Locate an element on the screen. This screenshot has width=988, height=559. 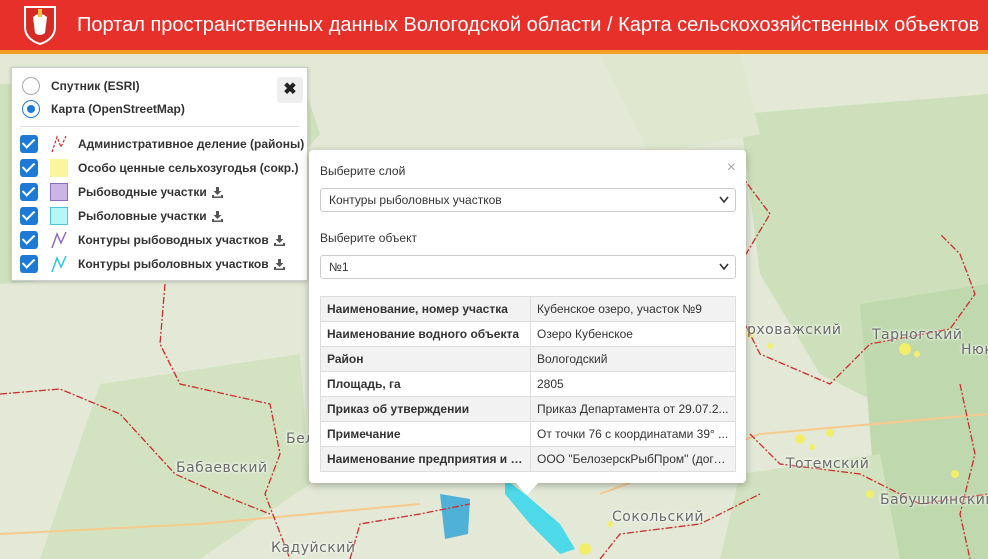
basemap-label: Спутник (ESRI) is located at coordinates (95, 86).